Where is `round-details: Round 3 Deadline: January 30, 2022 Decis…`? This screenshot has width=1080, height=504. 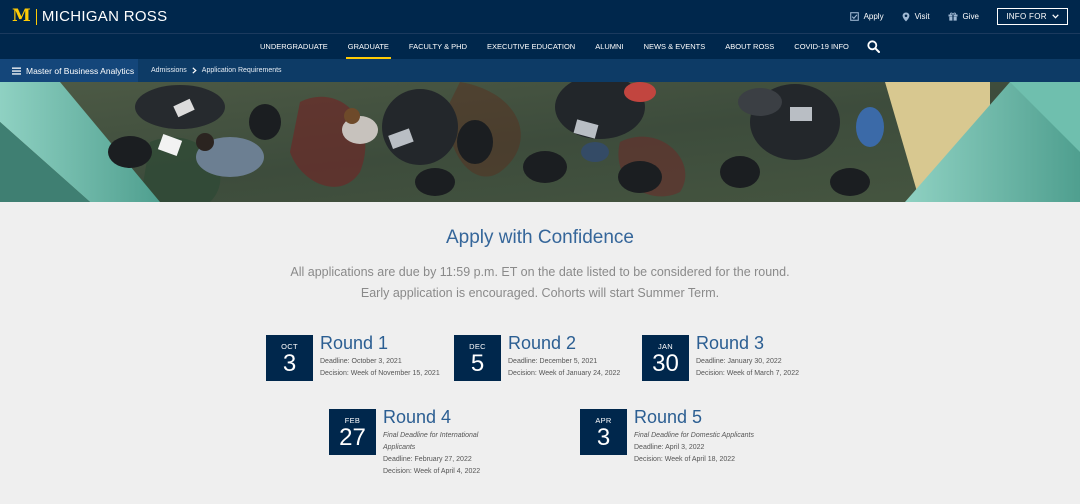 round-details: Round 3 Deadline: January 30, 2022 Decis… is located at coordinates (761, 356).